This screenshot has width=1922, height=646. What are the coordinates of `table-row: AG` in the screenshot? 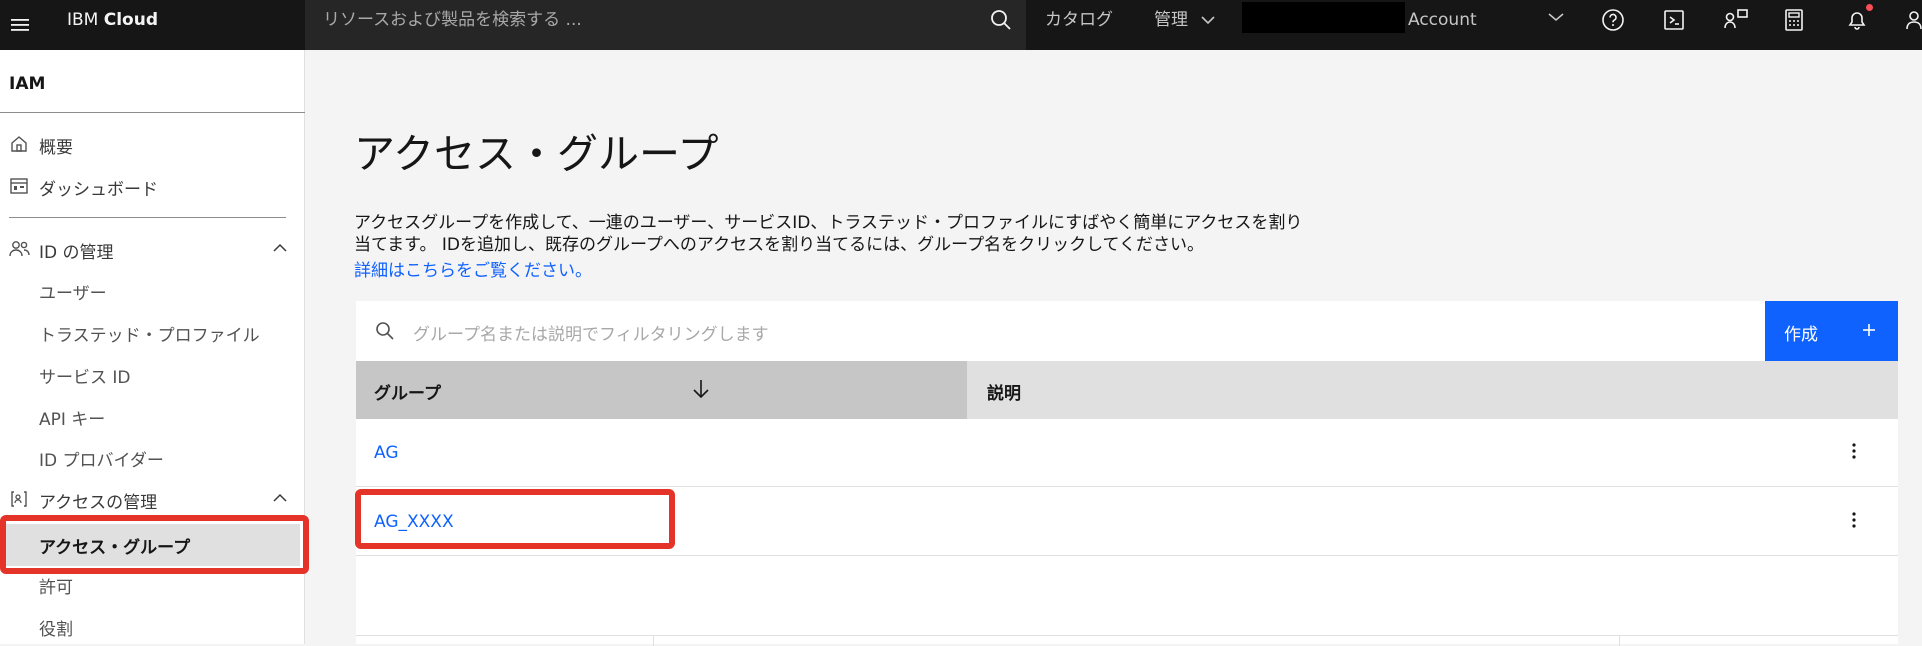 It's located at (1127, 453).